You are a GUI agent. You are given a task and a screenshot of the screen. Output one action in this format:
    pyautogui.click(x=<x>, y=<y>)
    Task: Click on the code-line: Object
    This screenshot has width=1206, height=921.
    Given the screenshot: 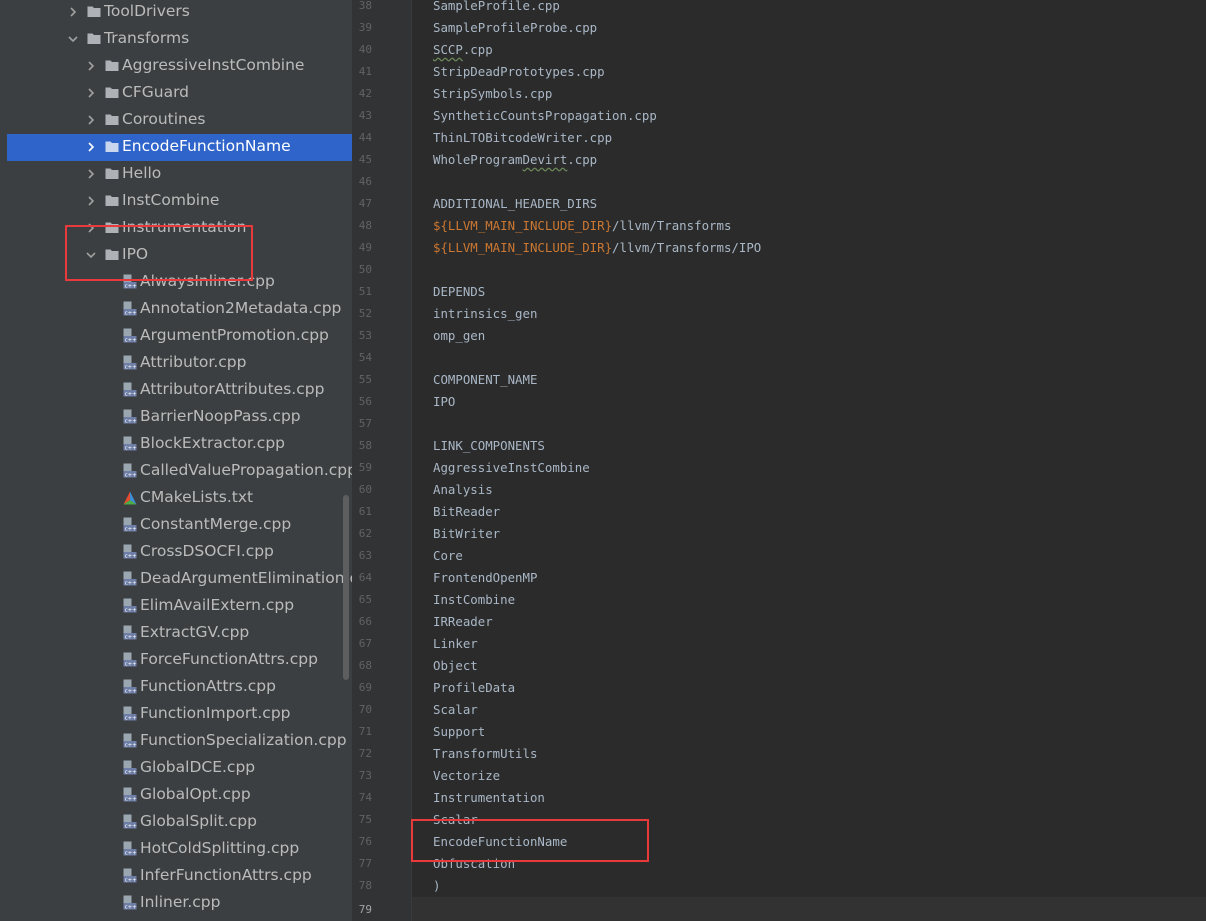 What is the action you would take?
    pyautogui.click(x=455, y=666)
    